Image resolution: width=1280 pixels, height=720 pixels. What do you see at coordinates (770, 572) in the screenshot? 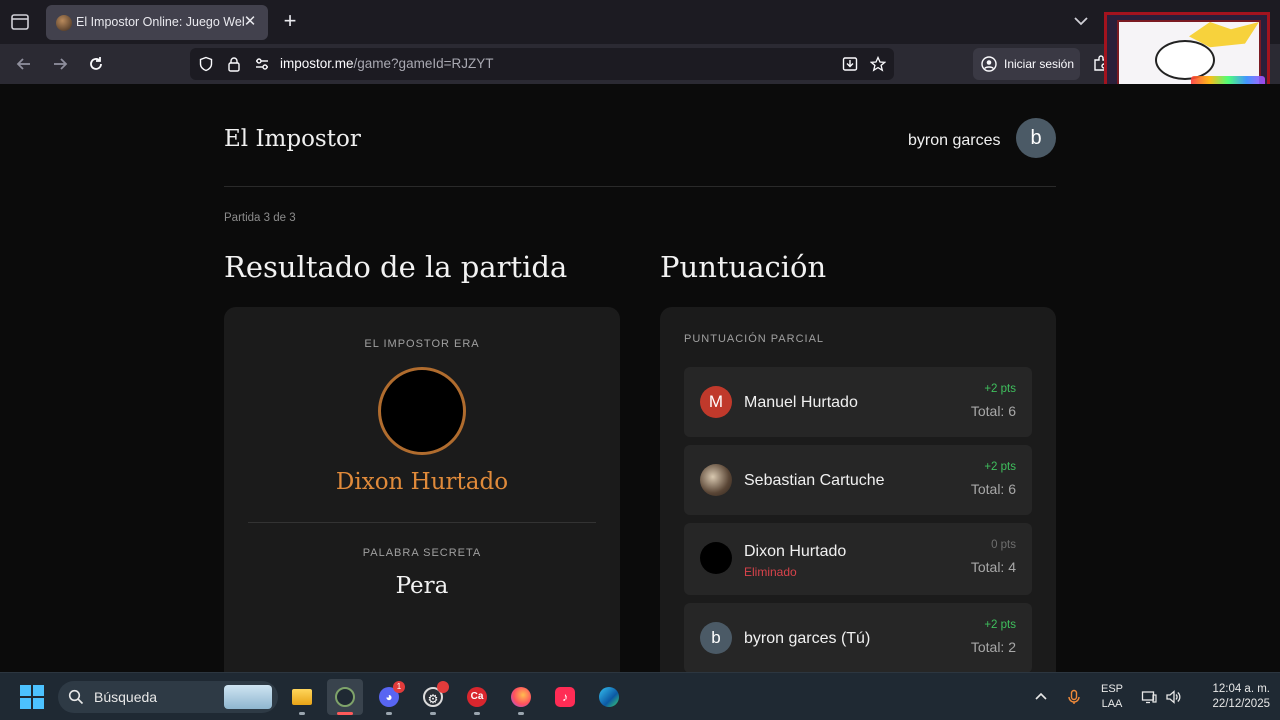
I see `eliminated-status: Eliminado` at bounding box center [770, 572].